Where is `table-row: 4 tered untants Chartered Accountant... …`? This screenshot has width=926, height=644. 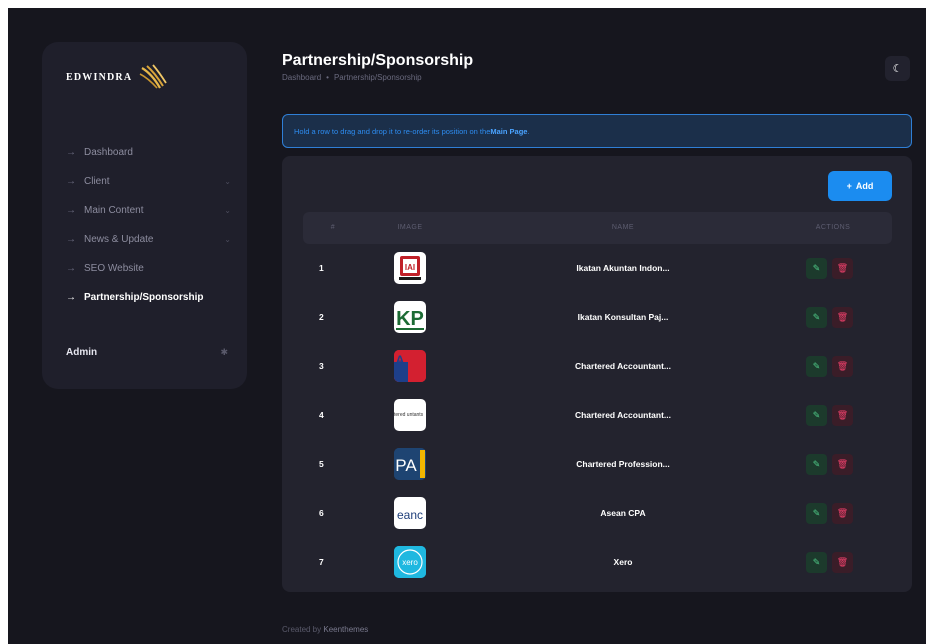
table-row: 4 tered untants Chartered Accountant... … is located at coordinates (597, 415).